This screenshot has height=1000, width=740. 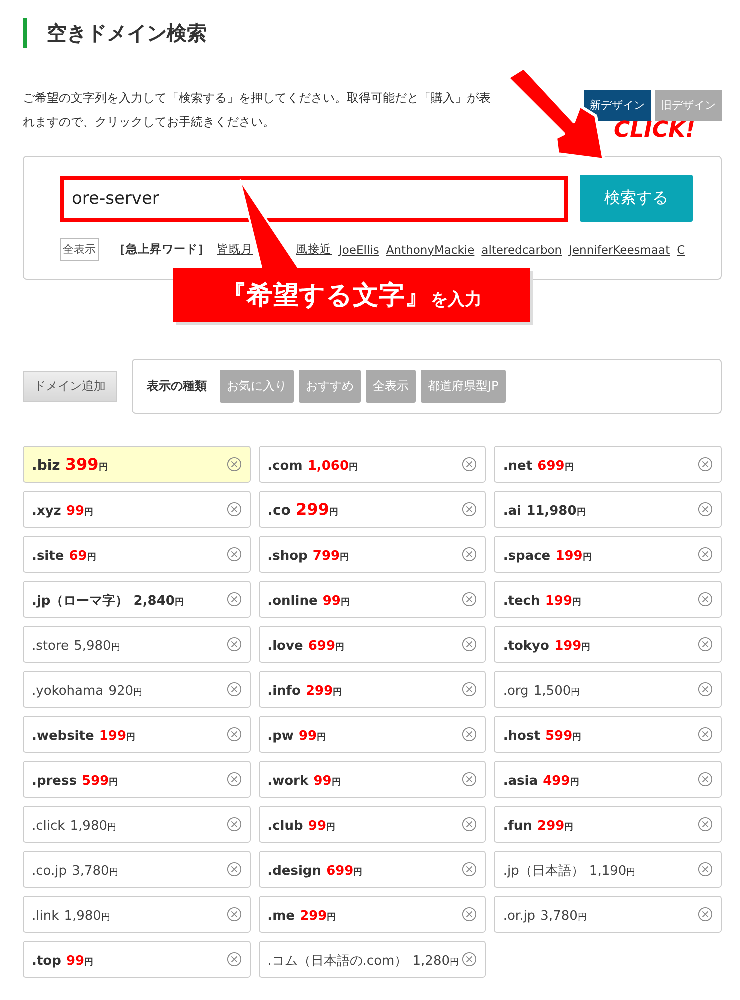 What do you see at coordinates (521, 601) in the screenshot?
I see `domain-name: .tech` at bounding box center [521, 601].